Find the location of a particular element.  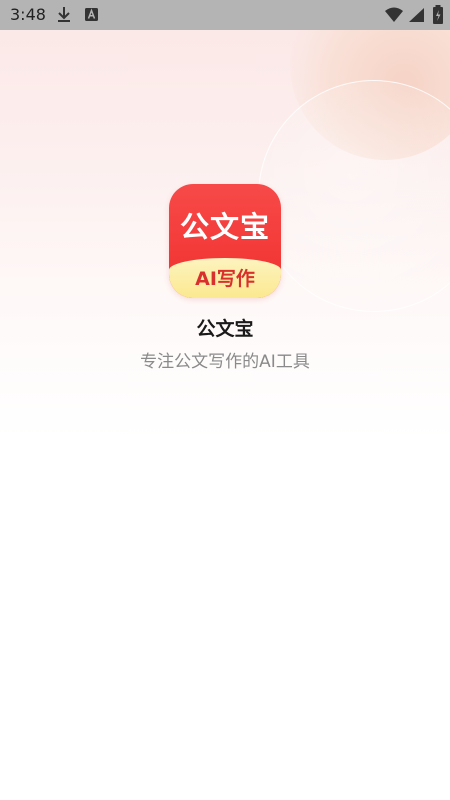

app-logo-subtitle: AI写作 is located at coordinates (225, 279).